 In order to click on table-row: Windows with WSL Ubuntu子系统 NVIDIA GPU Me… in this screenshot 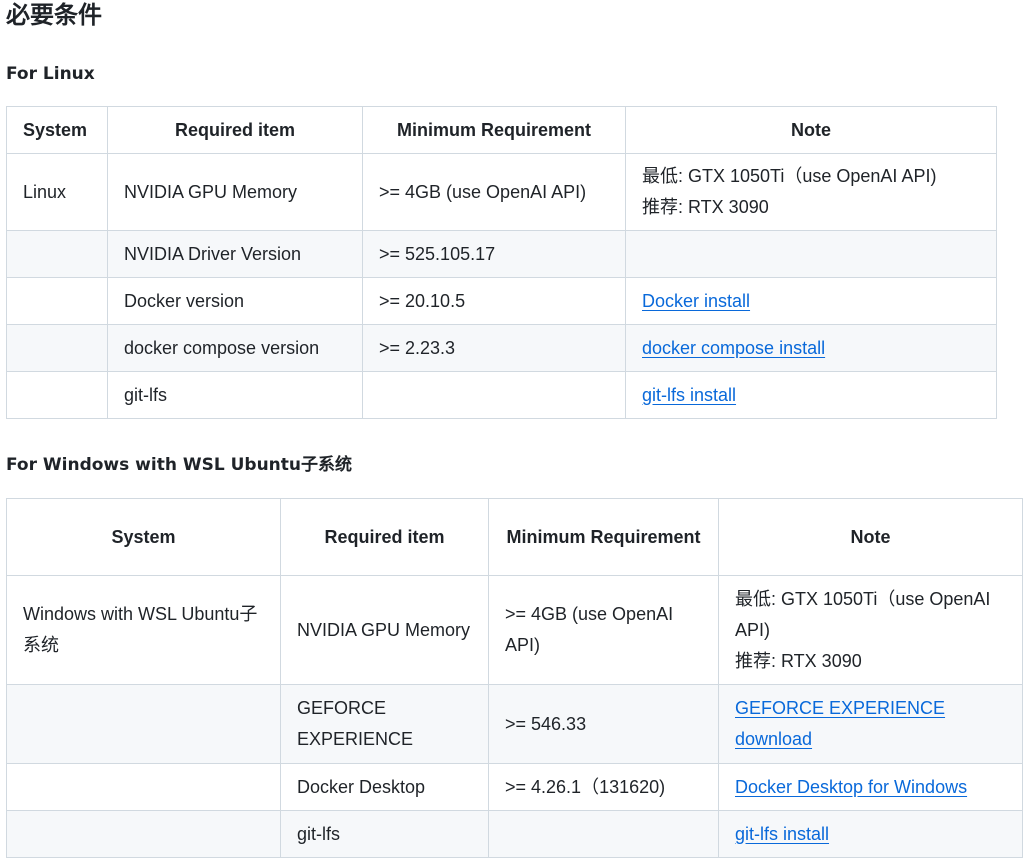, I will do `click(514, 630)`.